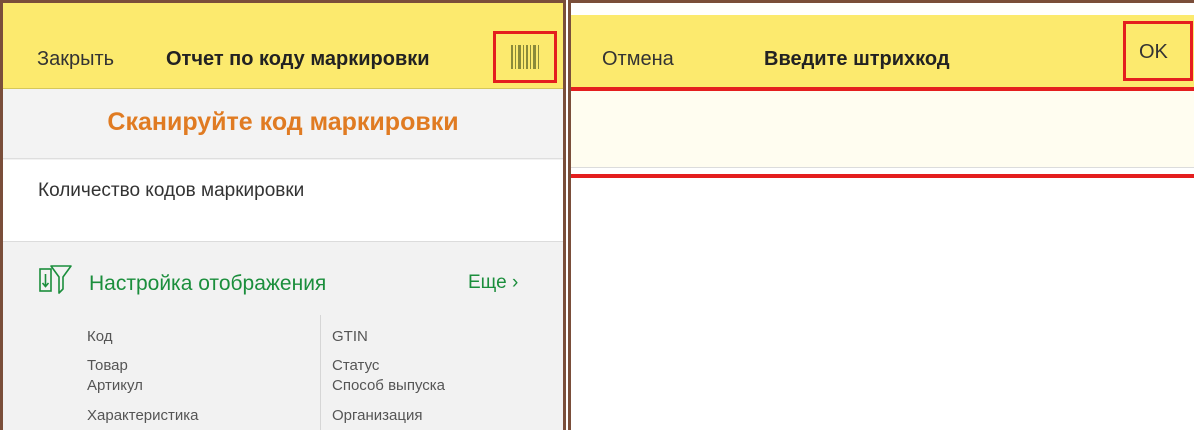 The width and height of the screenshot is (1194, 430). I want to click on display-settings-bar: Настройка отображения Еще ›, so click(283, 279).